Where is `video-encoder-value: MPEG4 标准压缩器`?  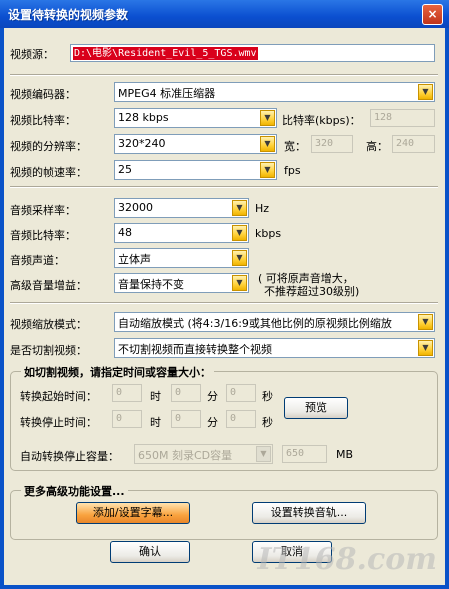 video-encoder-value: MPEG4 标准压缩器 is located at coordinates (167, 93).